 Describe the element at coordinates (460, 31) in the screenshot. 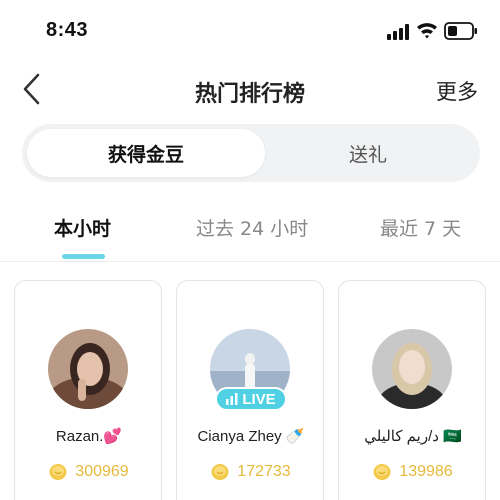

I see `battery-icon` at that location.